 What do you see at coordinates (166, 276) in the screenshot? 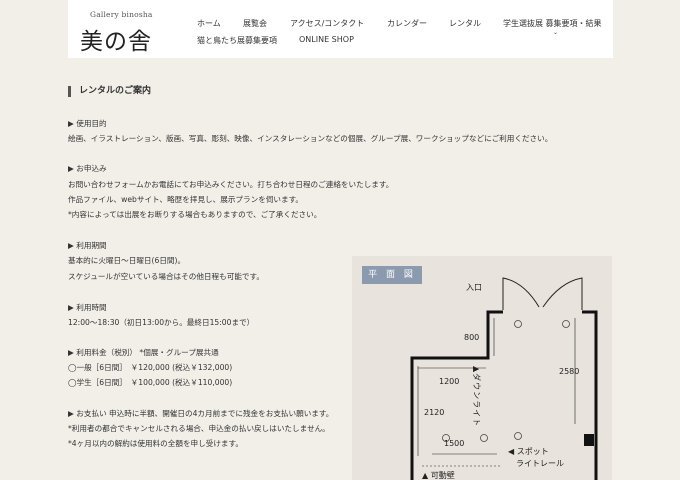
I see `text-period-2: スケジュールが空いている場合はその他日程も可能です。` at bounding box center [166, 276].